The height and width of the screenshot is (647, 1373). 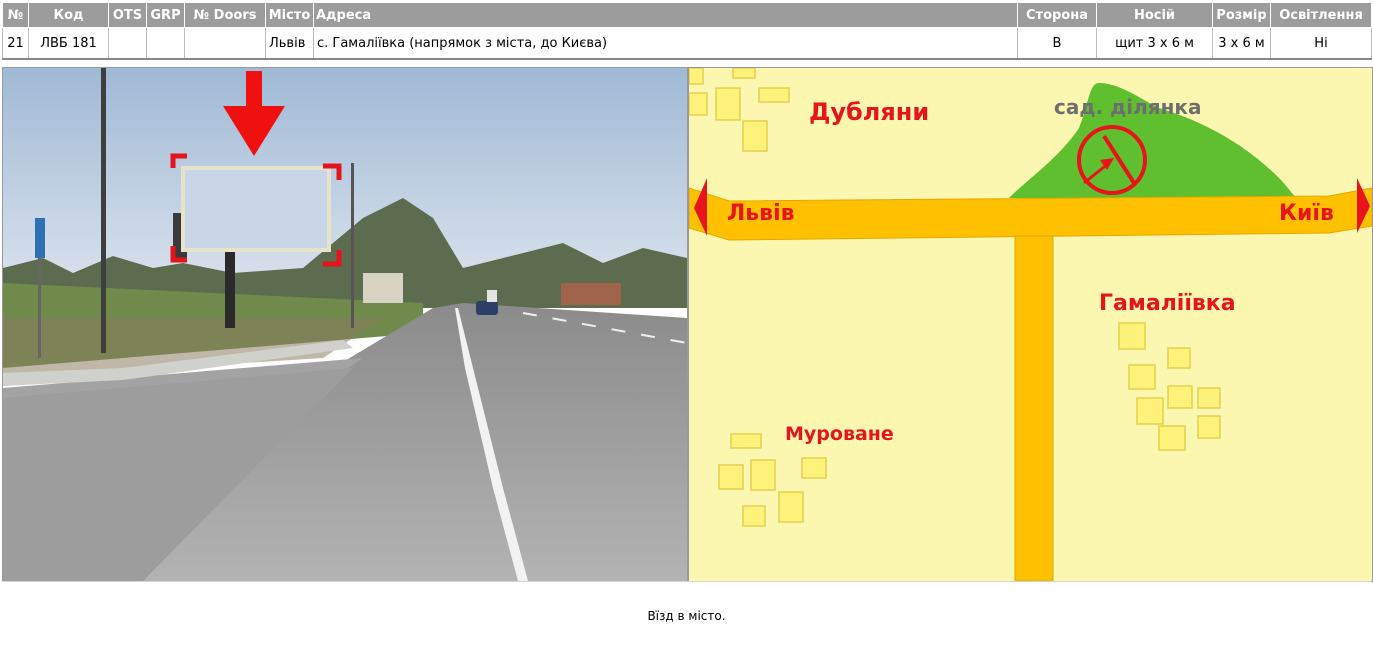 I want to click on road-sign-pole, so click(x=39, y=308).